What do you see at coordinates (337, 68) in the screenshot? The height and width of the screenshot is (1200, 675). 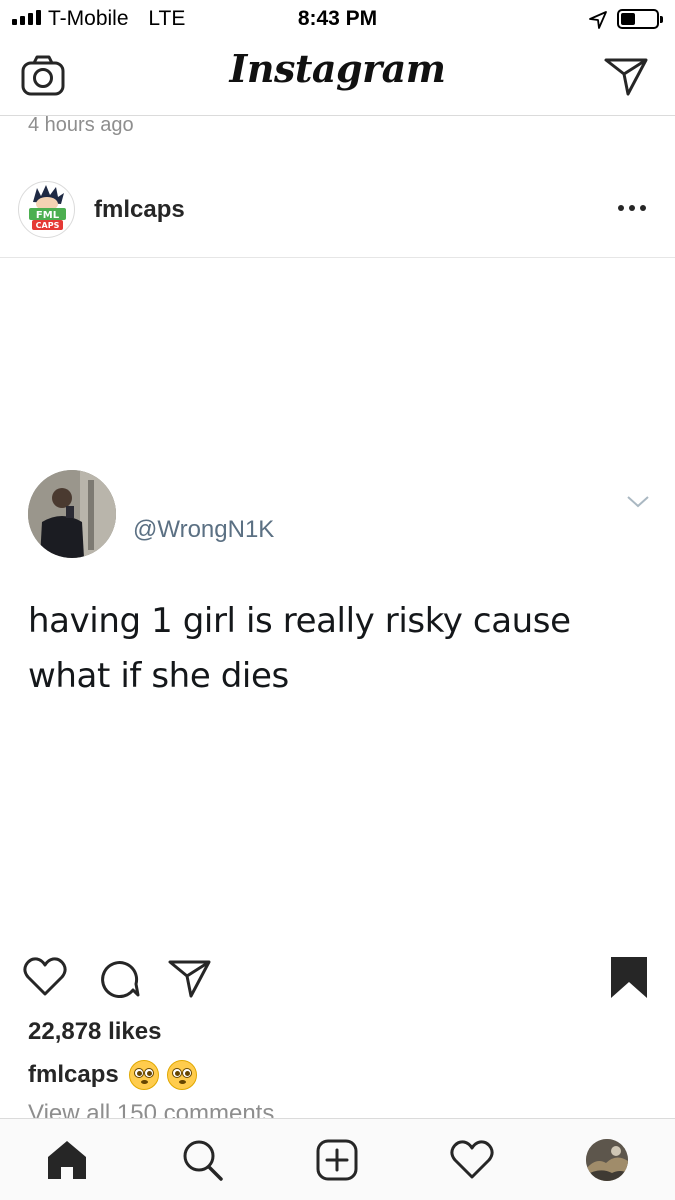 I see `instagram-logo: Instagram` at bounding box center [337, 68].